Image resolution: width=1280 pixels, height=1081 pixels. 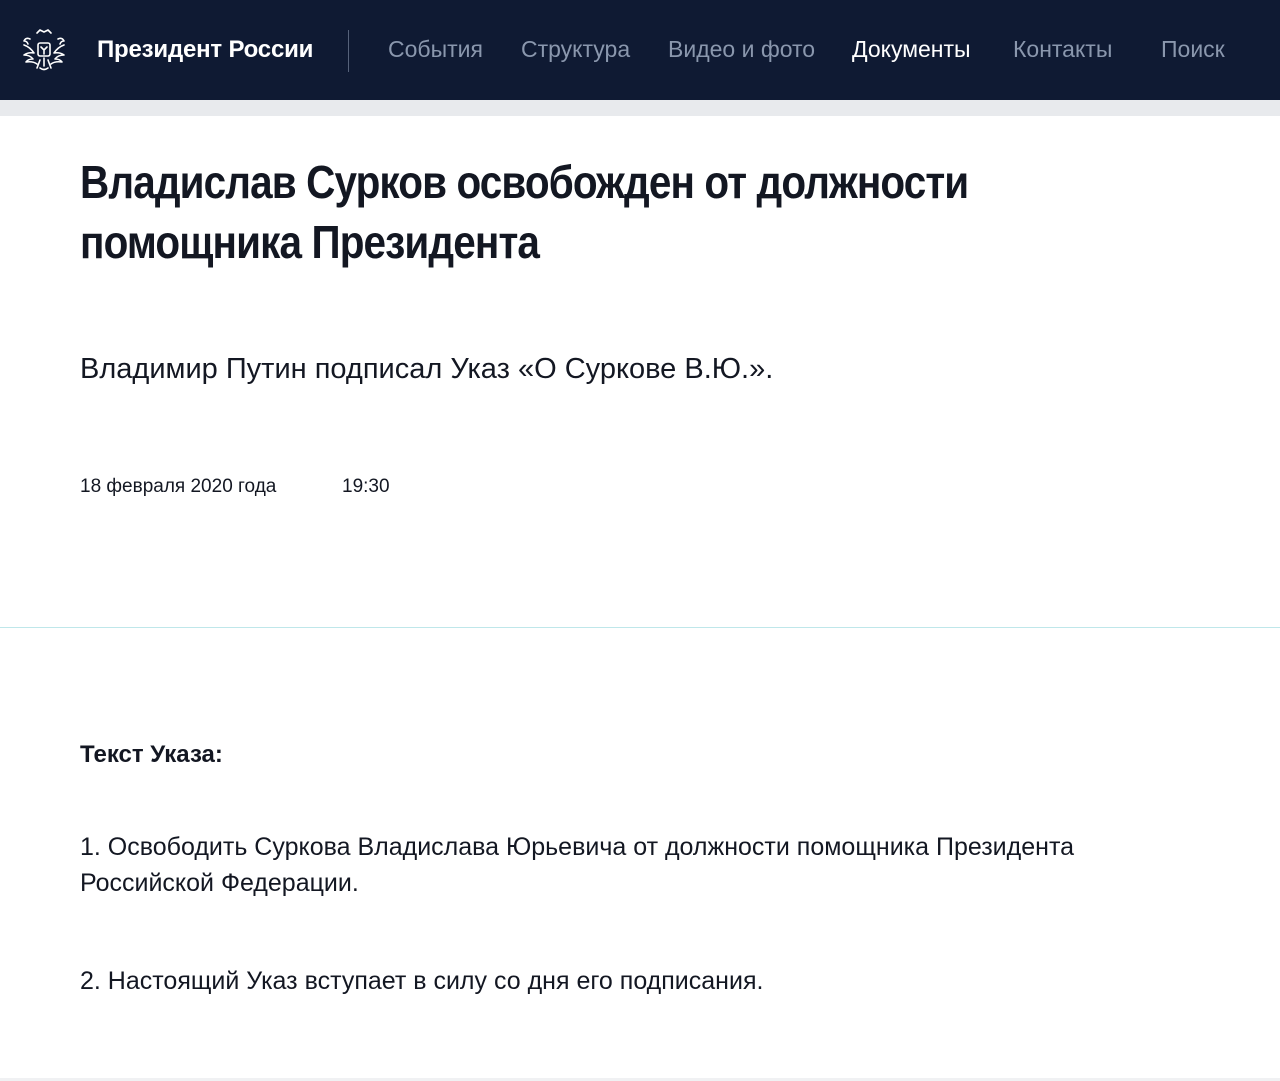 What do you see at coordinates (366, 486) in the screenshot?
I see `publication-time: 19:30` at bounding box center [366, 486].